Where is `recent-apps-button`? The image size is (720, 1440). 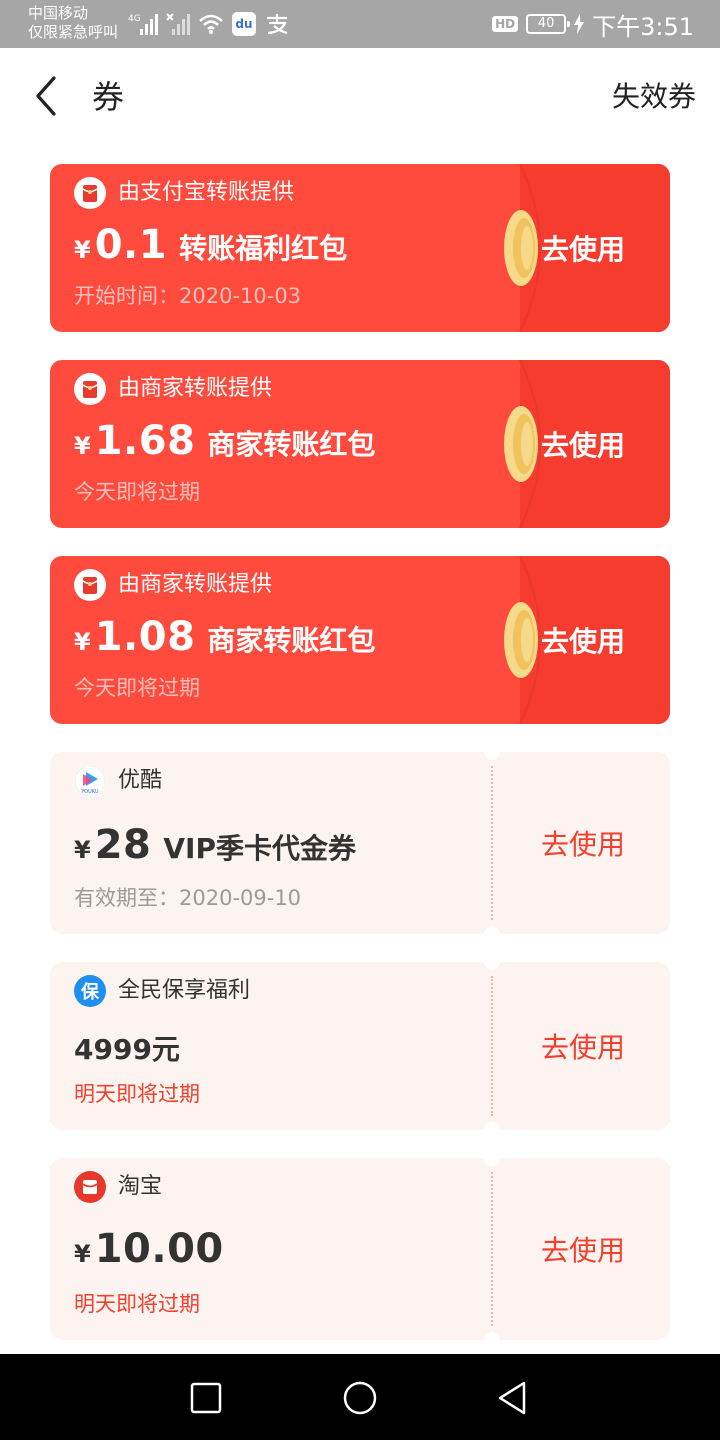
recent-apps-button is located at coordinates (206, 1398).